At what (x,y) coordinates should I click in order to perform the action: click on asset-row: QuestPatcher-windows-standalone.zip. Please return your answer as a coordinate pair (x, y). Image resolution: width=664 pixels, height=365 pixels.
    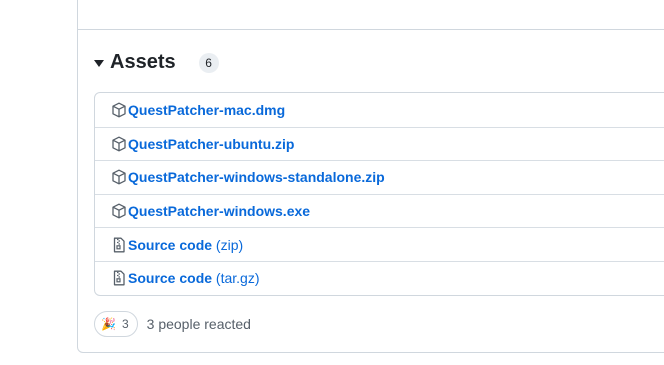
    Looking at the image, I should click on (379, 177).